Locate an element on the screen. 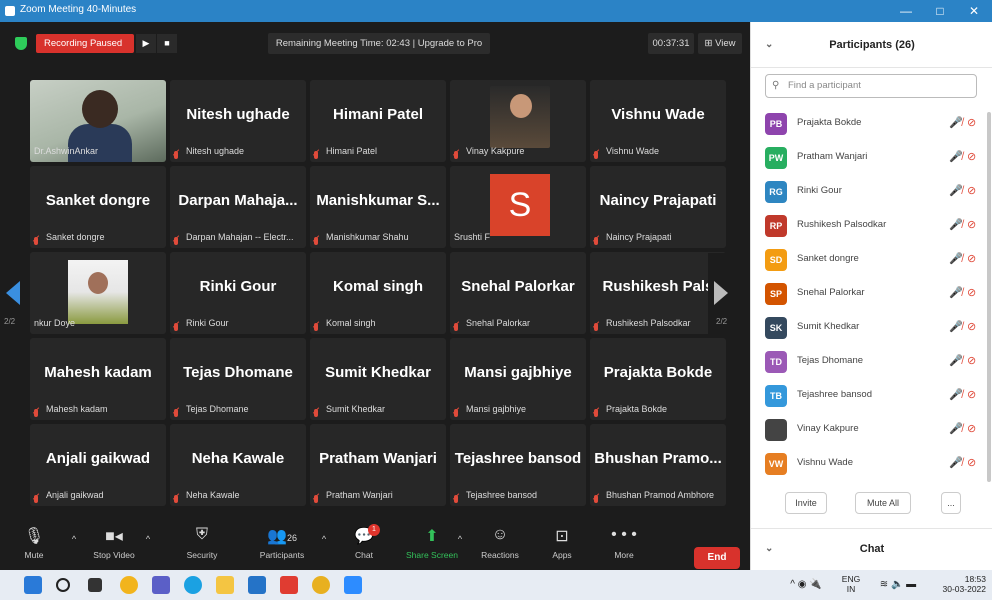 This screenshot has height=600, width=992. participant-row: VW Vishnu Wade 🎤̸ ⊘ is located at coordinates (874, 464).